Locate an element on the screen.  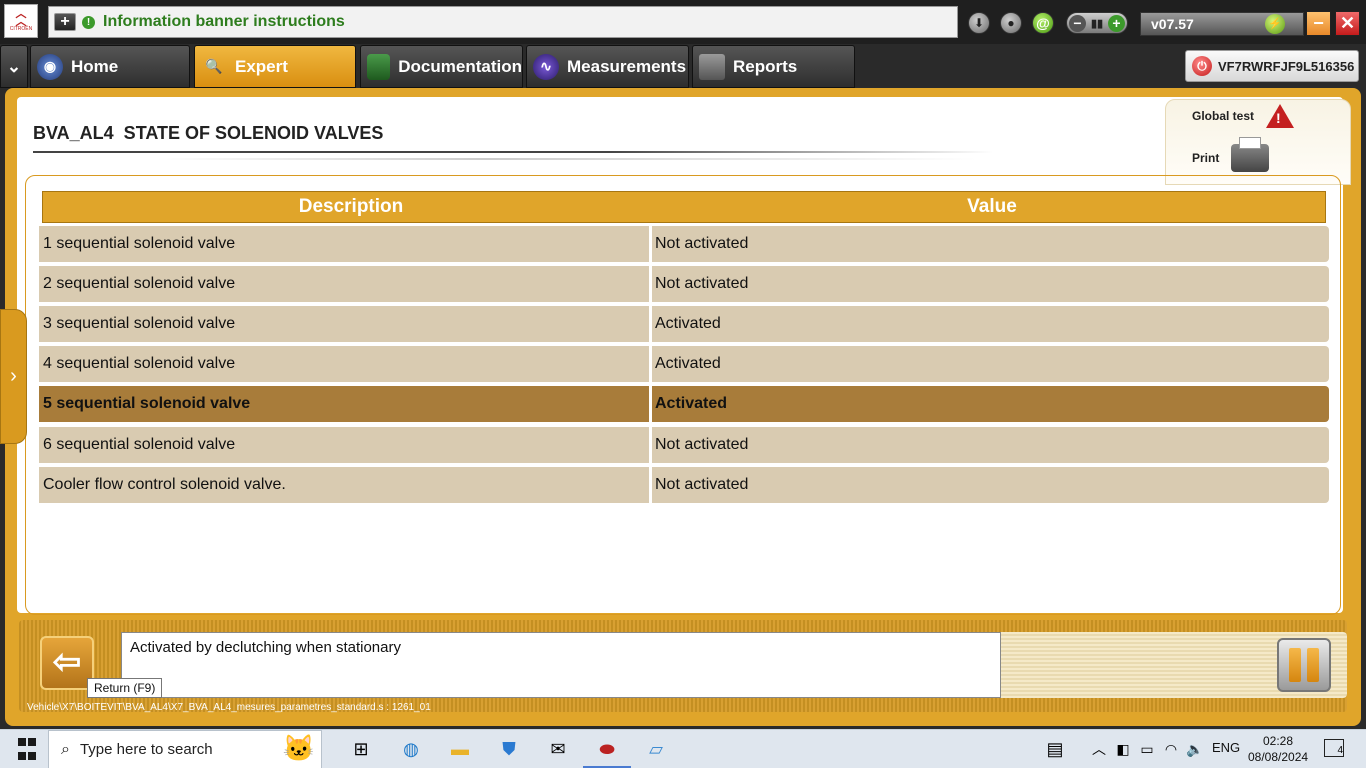
zoom-control: − ▮▮ + is located at coordinates (1097, 23).